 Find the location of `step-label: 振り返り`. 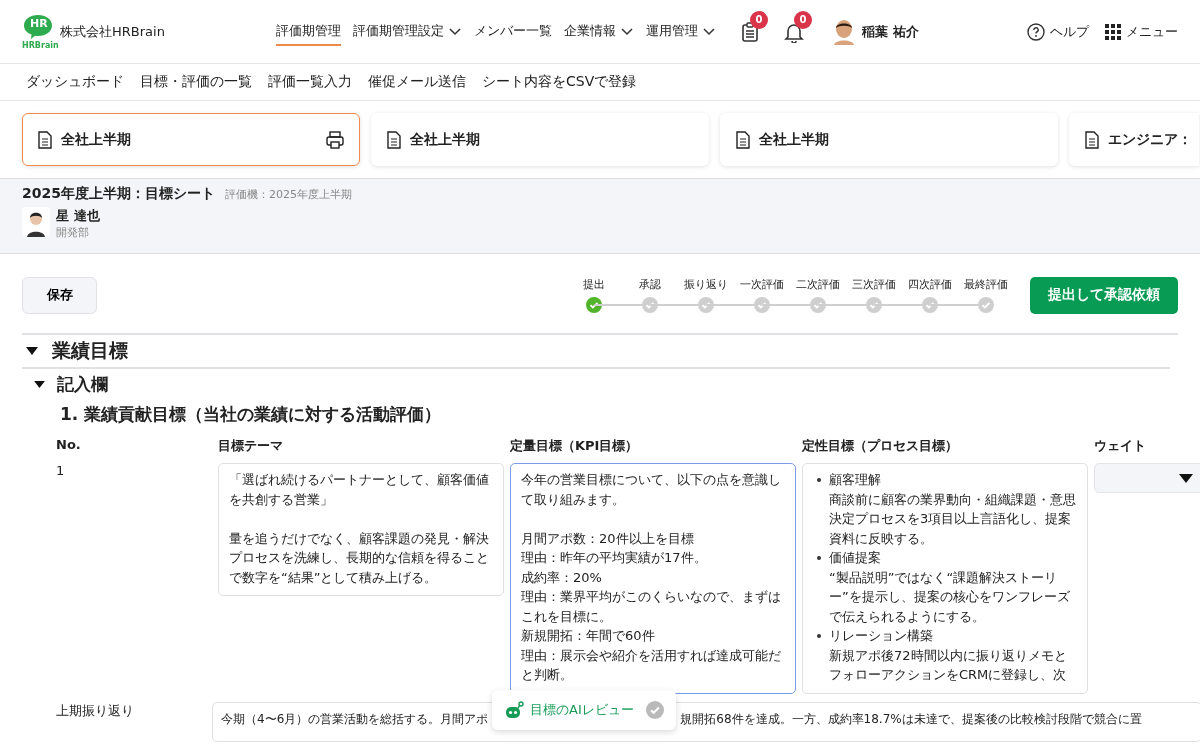

step-label: 振り返り is located at coordinates (706, 284).